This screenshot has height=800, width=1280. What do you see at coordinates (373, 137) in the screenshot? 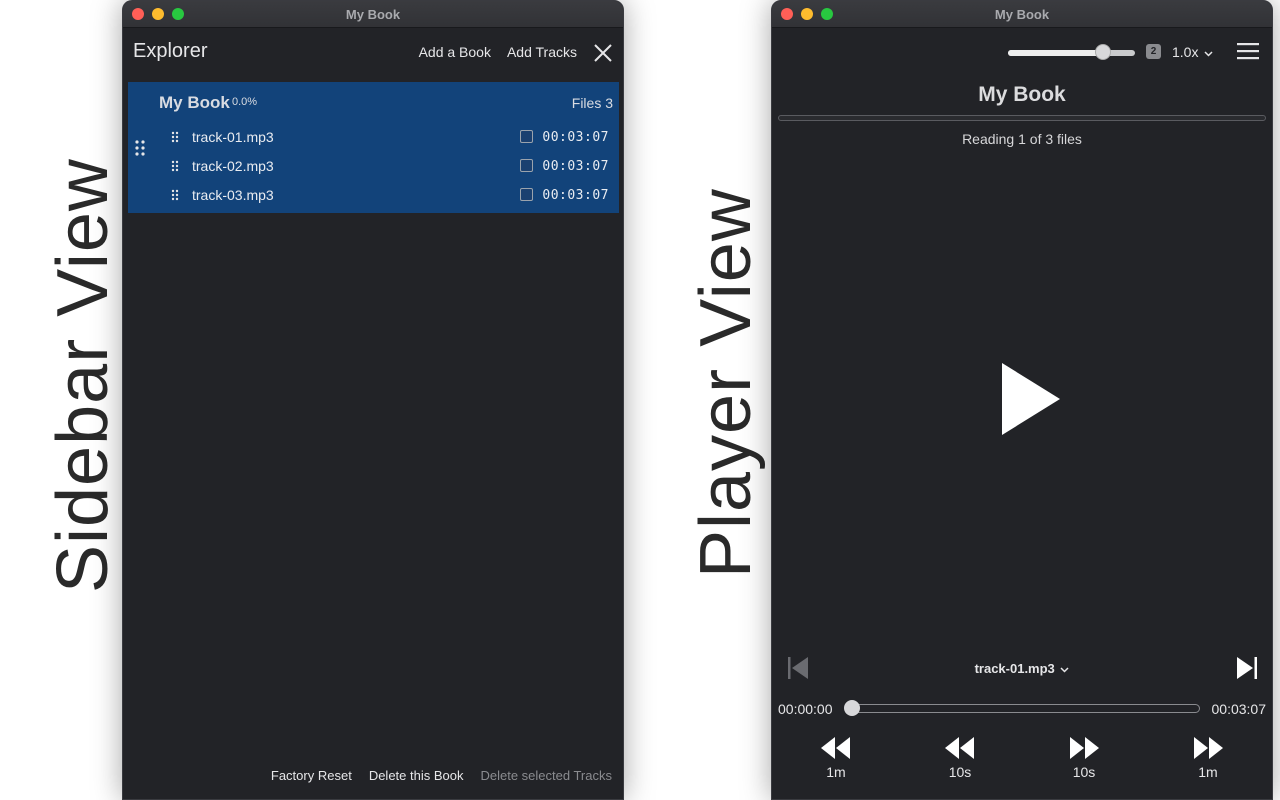
I see `track-row: track-01.mp3 00:03:07` at bounding box center [373, 137].